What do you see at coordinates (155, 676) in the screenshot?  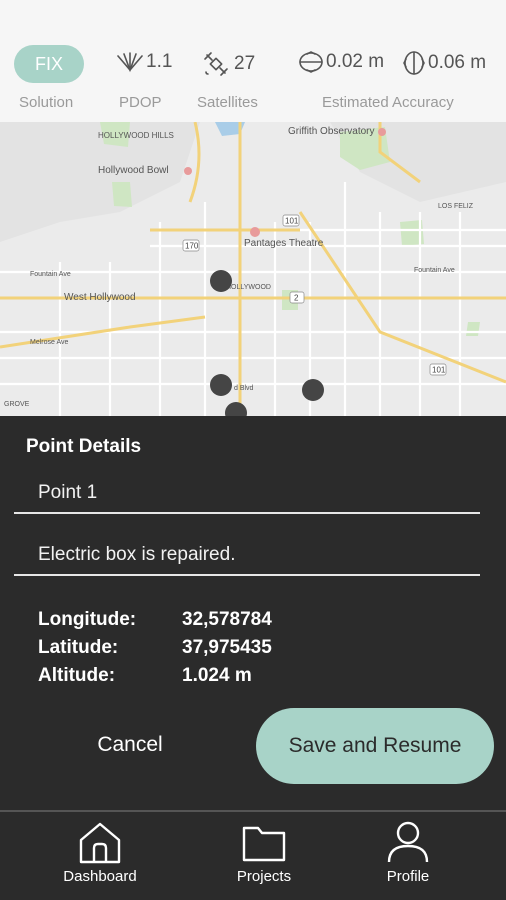 I see `altitude-row: Altitude: 1.024 m` at bounding box center [155, 676].